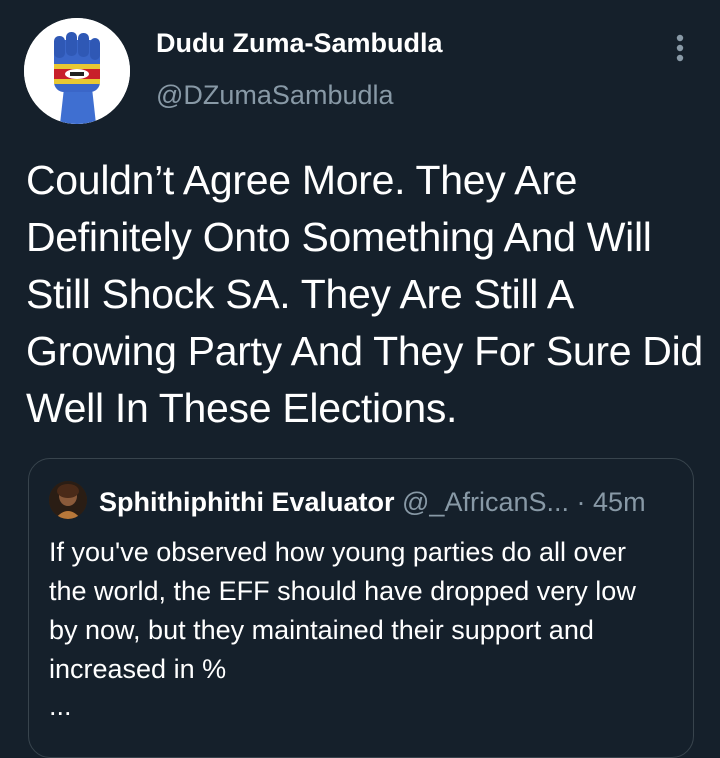  Describe the element at coordinates (619, 502) in the screenshot. I see `quoted-timestamp: 45m` at that location.